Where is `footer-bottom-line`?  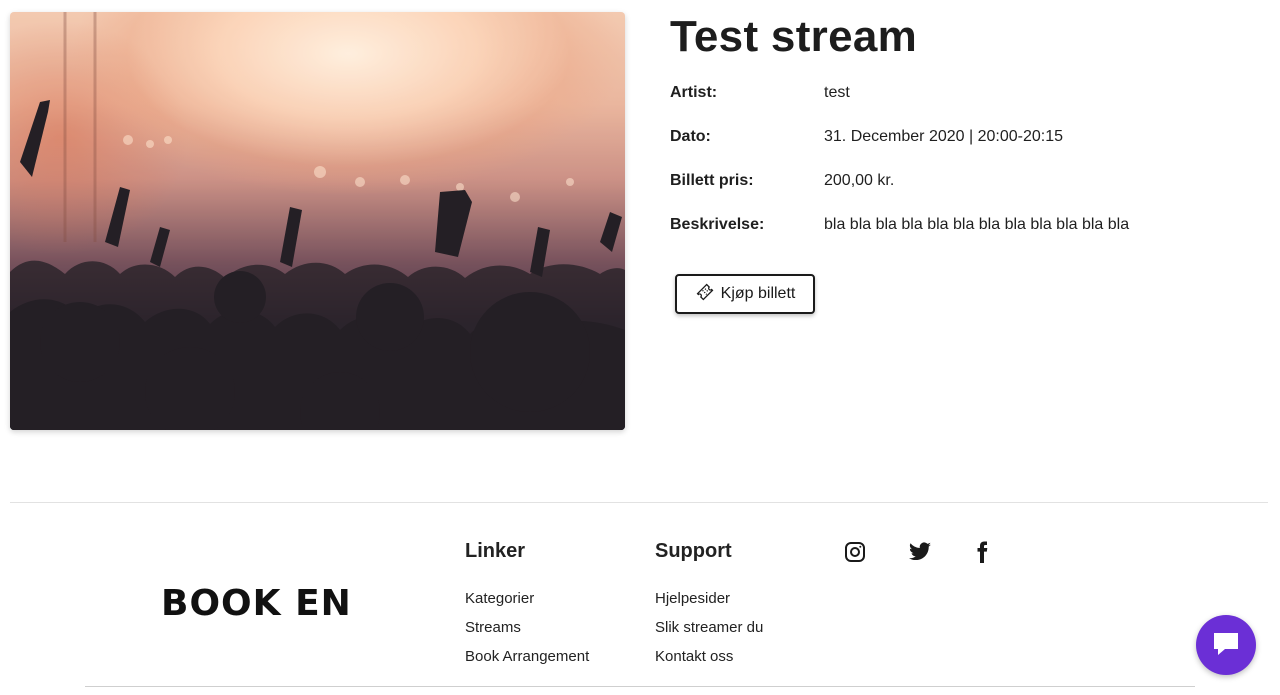
footer-bottom-line is located at coordinates (640, 686).